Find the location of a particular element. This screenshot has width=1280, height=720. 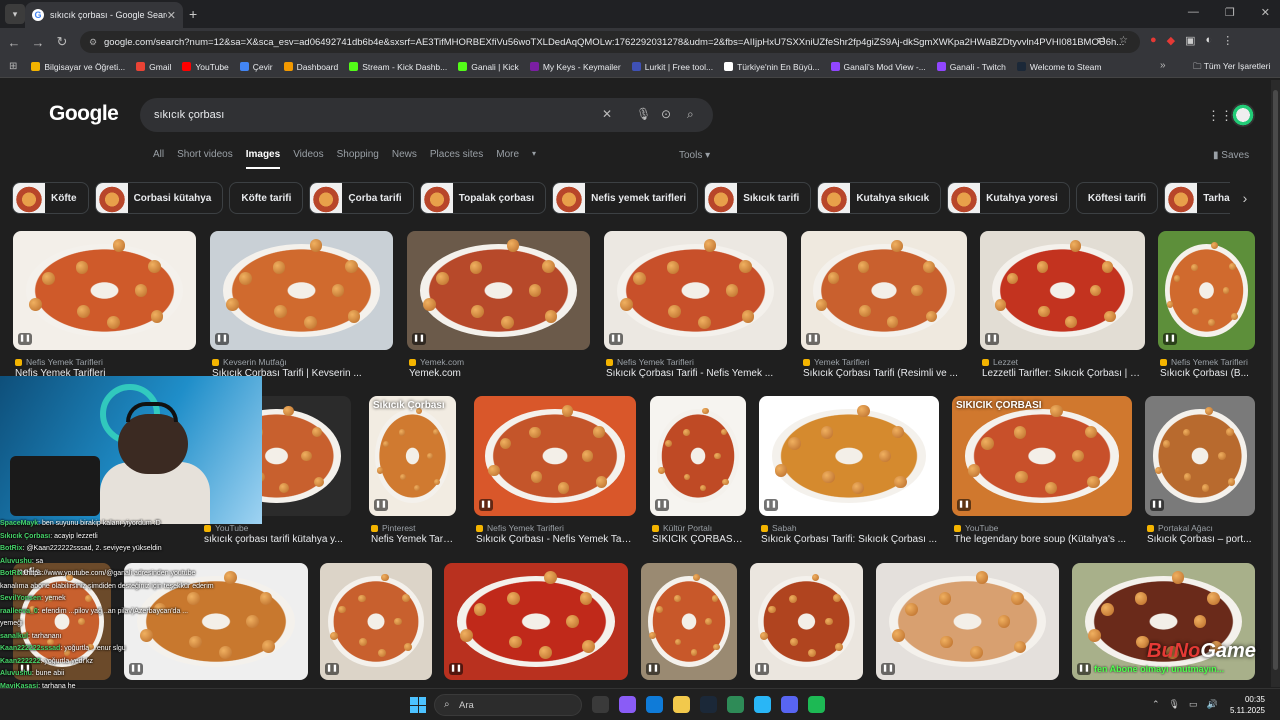

bookmark-item: Ganali | Kick is located at coordinates (488, 67).